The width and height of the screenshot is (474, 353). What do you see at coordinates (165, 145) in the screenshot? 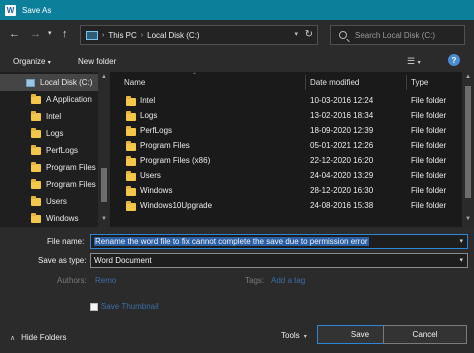
I see `file-name: Program Files` at bounding box center [165, 145].